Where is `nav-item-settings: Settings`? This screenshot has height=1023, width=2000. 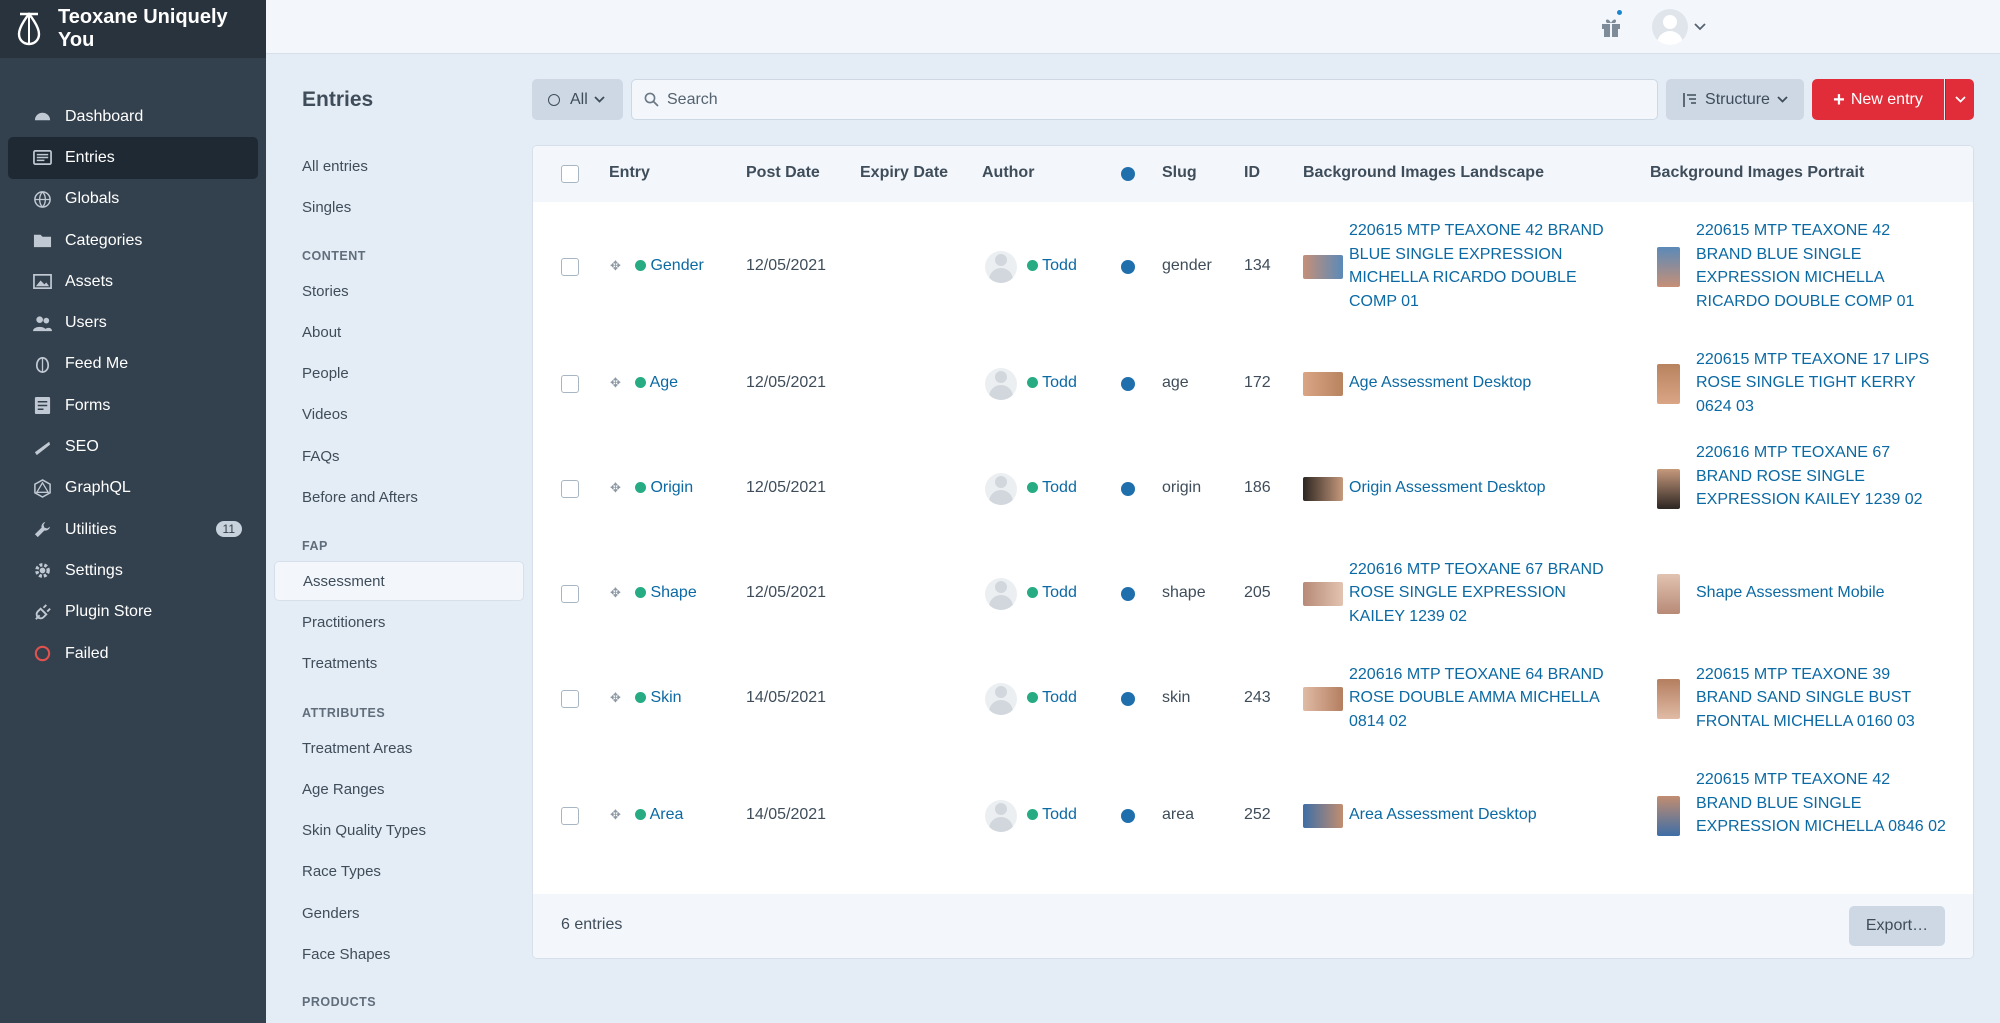 nav-item-settings: Settings is located at coordinates (133, 570).